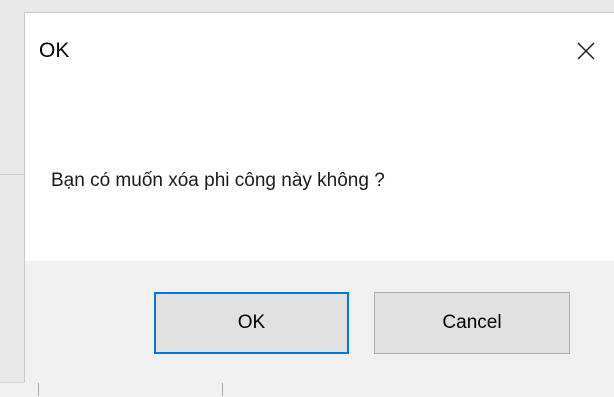  I want to click on cancel-button: Cancel, so click(472, 323).